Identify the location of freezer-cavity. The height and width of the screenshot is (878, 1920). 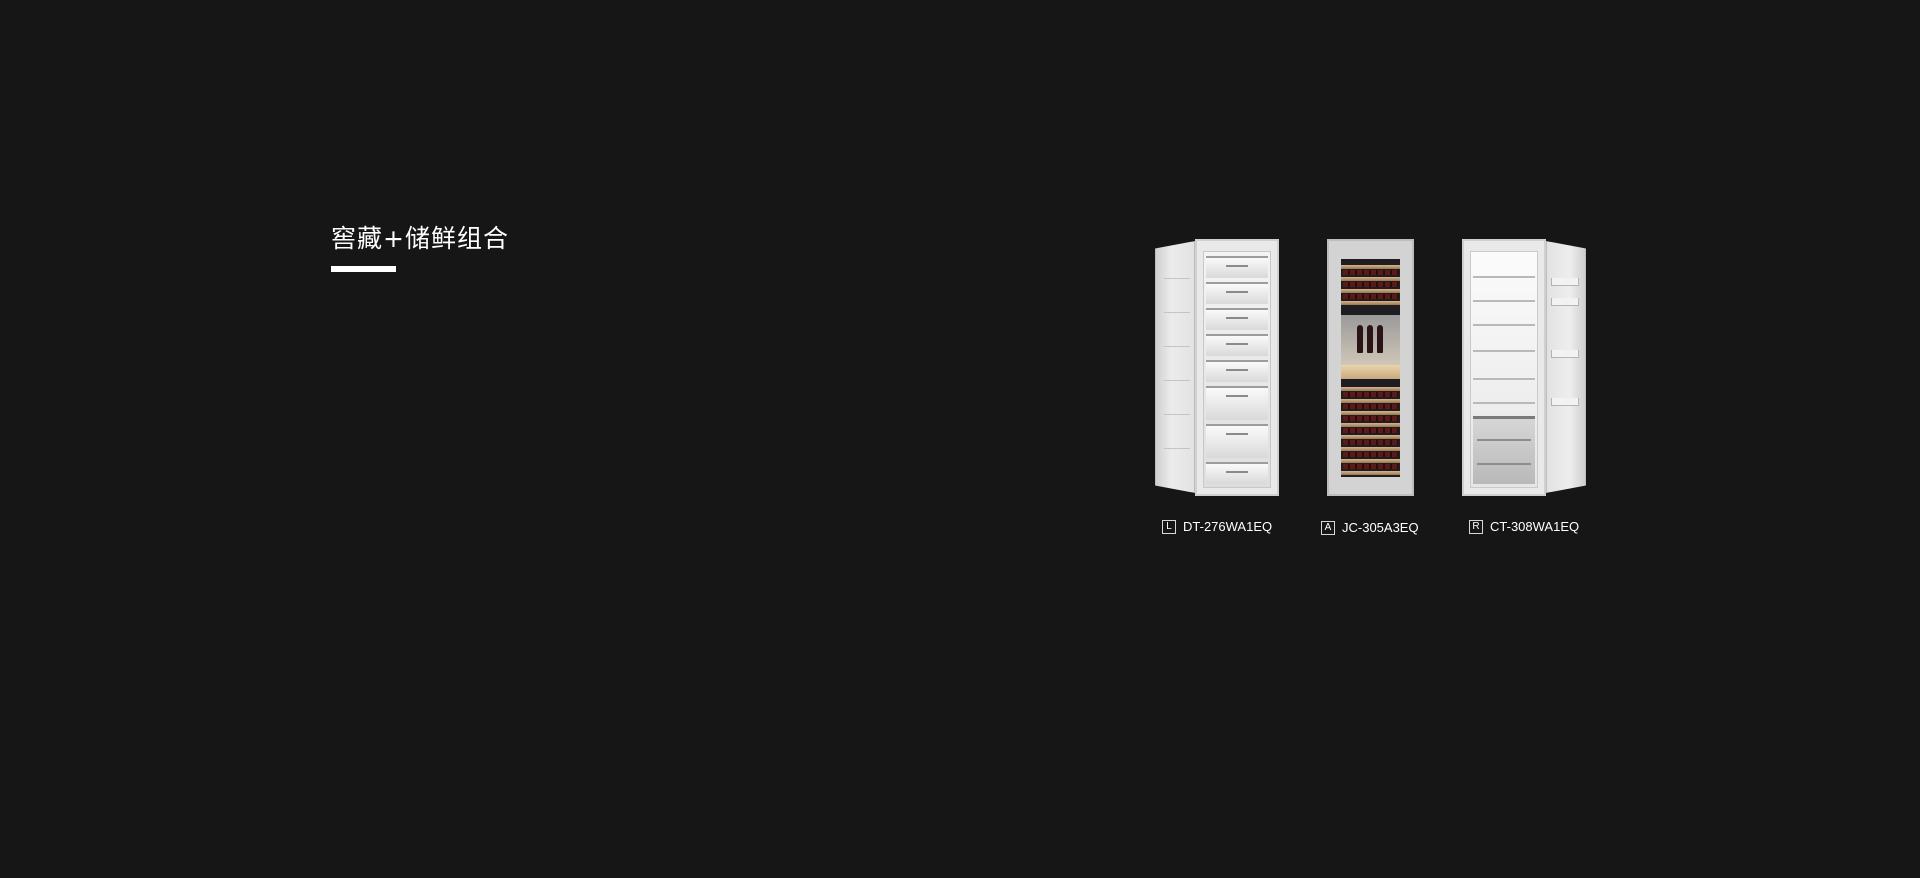
(1237, 369).